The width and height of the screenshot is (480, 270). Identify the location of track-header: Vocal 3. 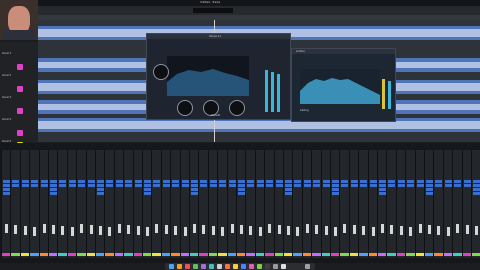
(19, 107).